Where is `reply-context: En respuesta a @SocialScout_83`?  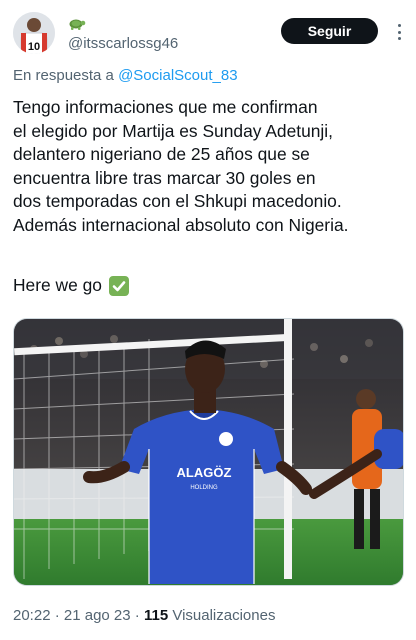 reply-context: En respuesta a @SocialScout_83 is located at coordinates (125, 75).